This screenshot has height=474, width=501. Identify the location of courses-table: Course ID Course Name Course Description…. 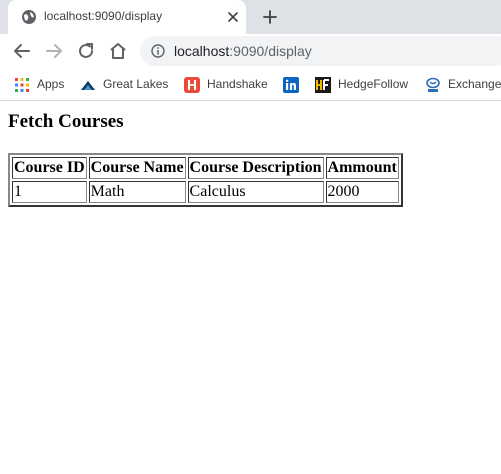
(205, 180).